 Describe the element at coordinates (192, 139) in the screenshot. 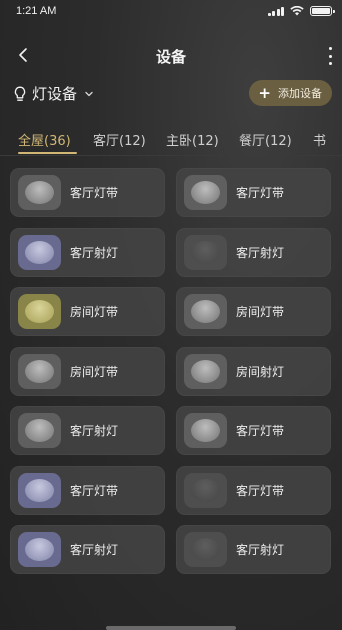

I see `tab-master-bedroom: 主卧(12)` at that location.